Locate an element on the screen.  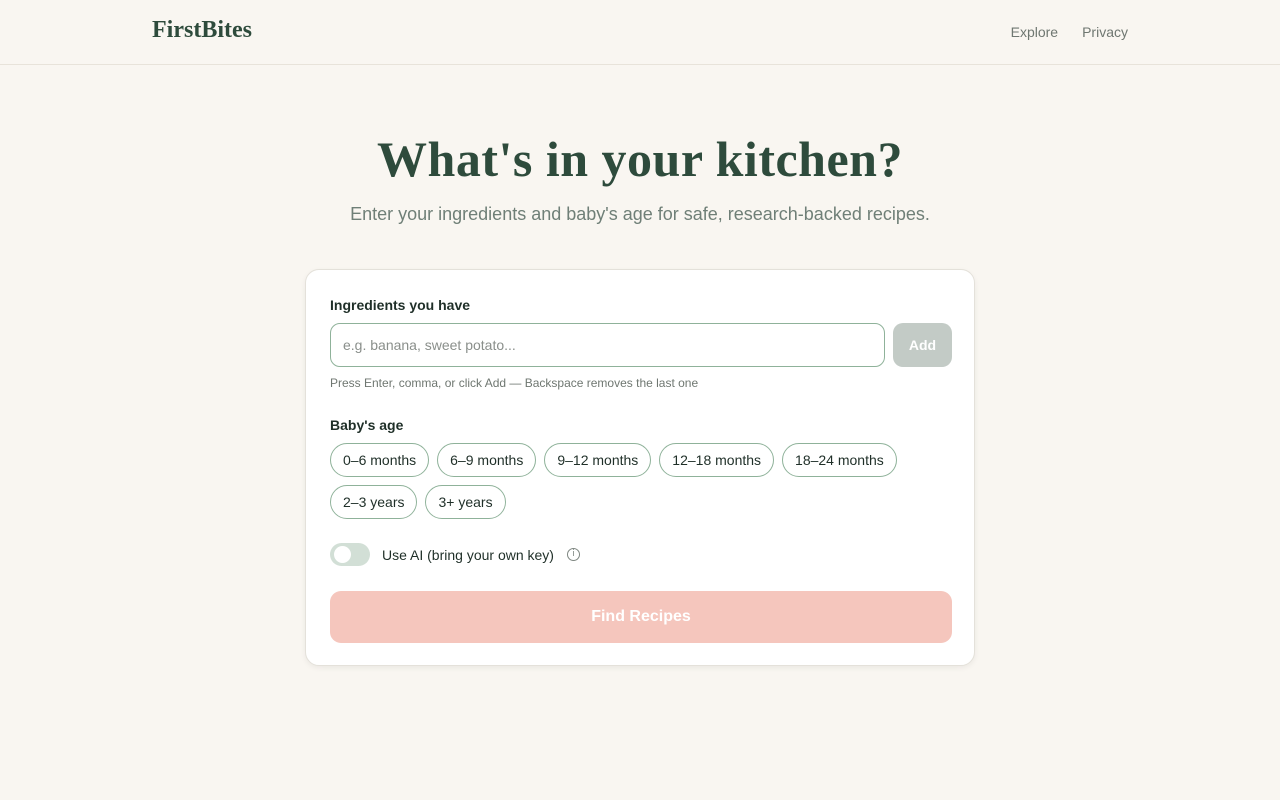
page-title: What's in your kitchen? is located at coordinates (640, 159).